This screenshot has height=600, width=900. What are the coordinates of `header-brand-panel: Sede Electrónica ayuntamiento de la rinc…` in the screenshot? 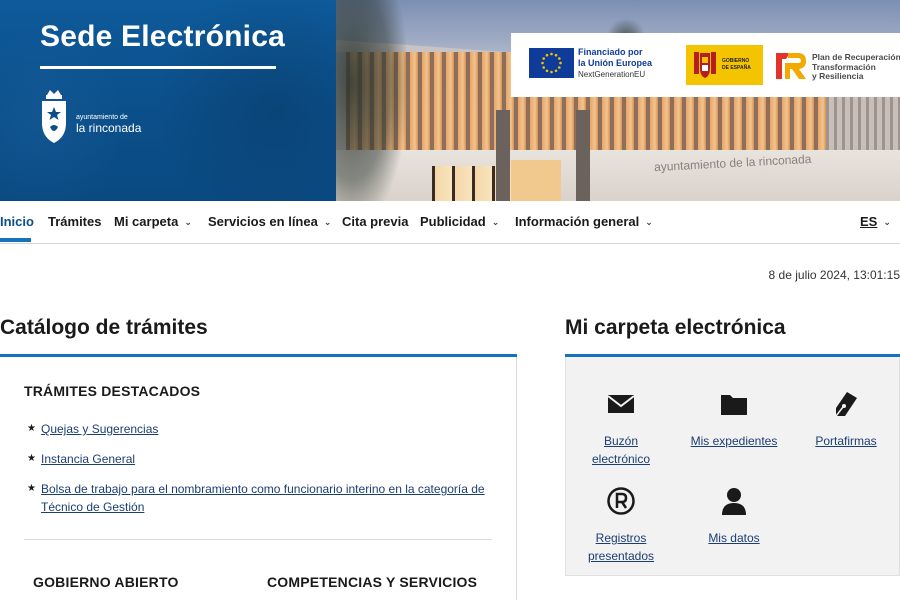 It's located at (168, 100).